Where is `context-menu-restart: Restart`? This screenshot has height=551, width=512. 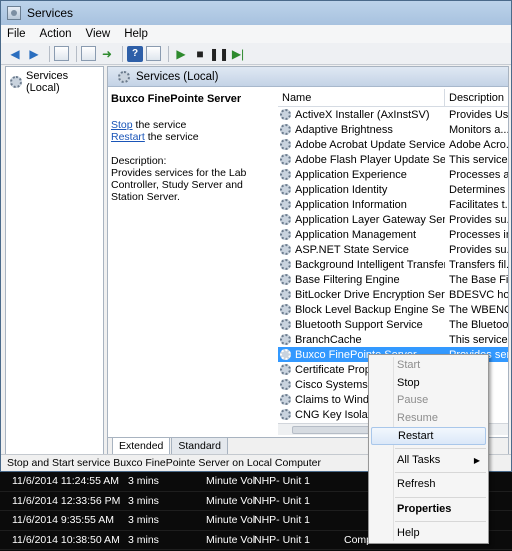
context-menu-restart: Restart is located at coordinates (428, 436).